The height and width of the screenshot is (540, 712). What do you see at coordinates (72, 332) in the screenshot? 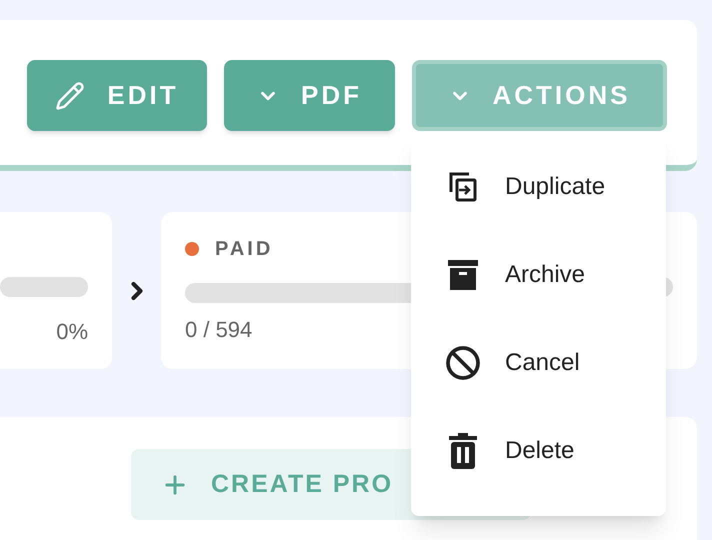
I see `stage-percent: 0%` at bounding box center [72, 332].